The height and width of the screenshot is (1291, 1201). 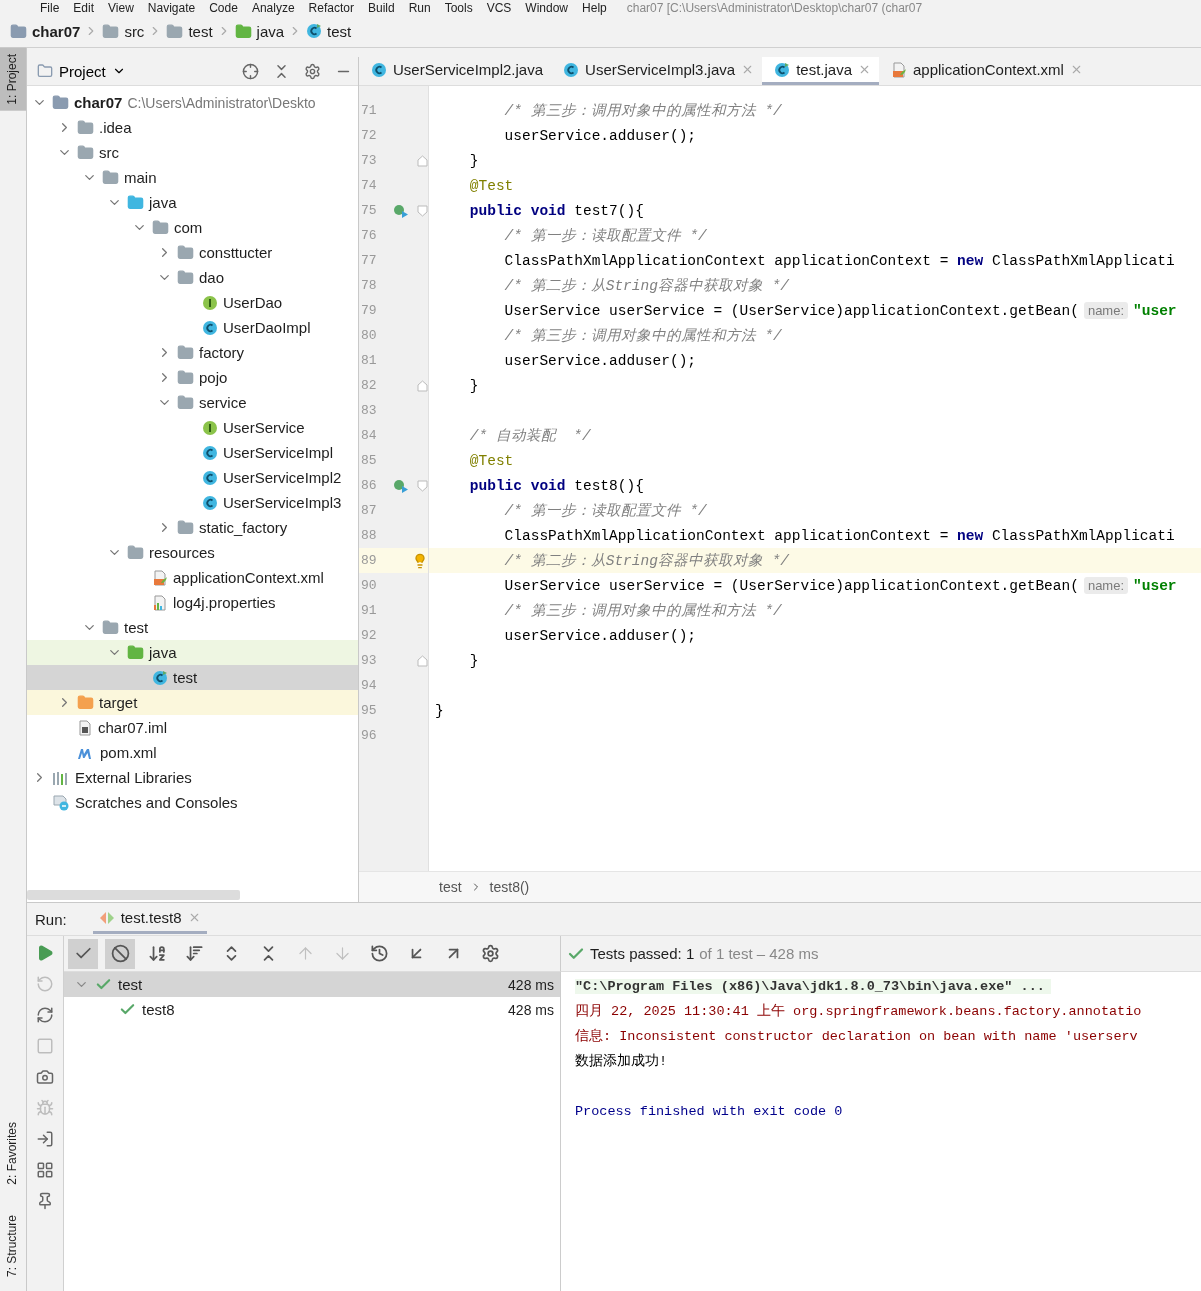 What do you see at coordinates (84, 7) in the screenshot?
I see `menu-item: Edit` at bounding box center [84, 7].